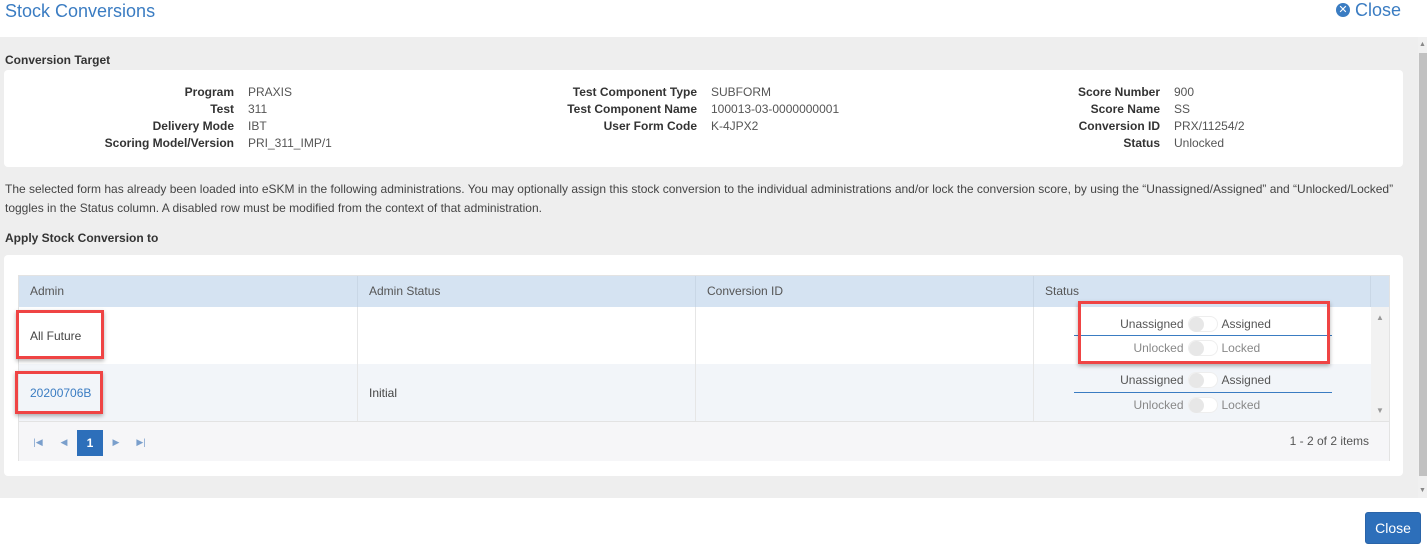  Describe the element at coordinates (1377, 10) in the screenshot. I see `close-link-label: Close` at that location.